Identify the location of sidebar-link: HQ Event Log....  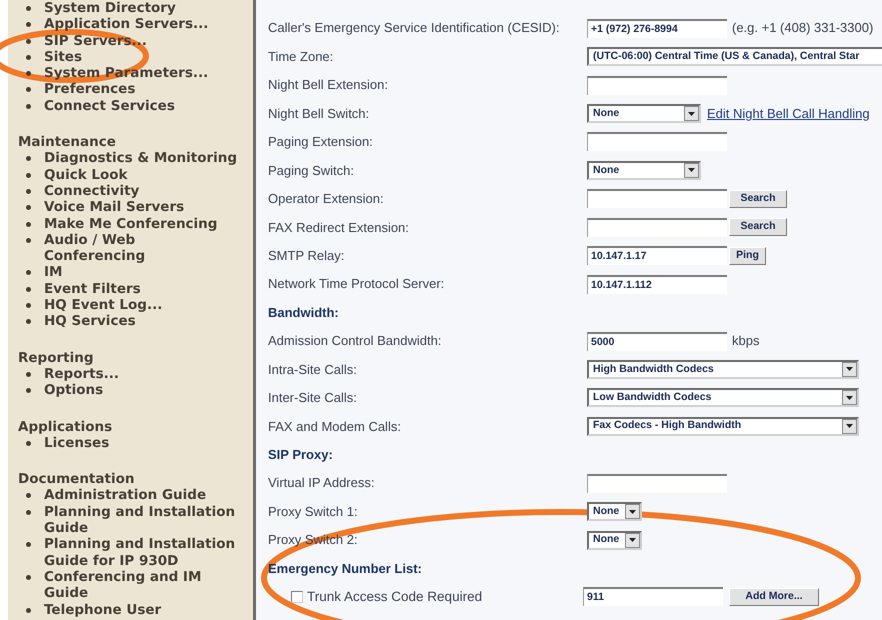
(103, 305).